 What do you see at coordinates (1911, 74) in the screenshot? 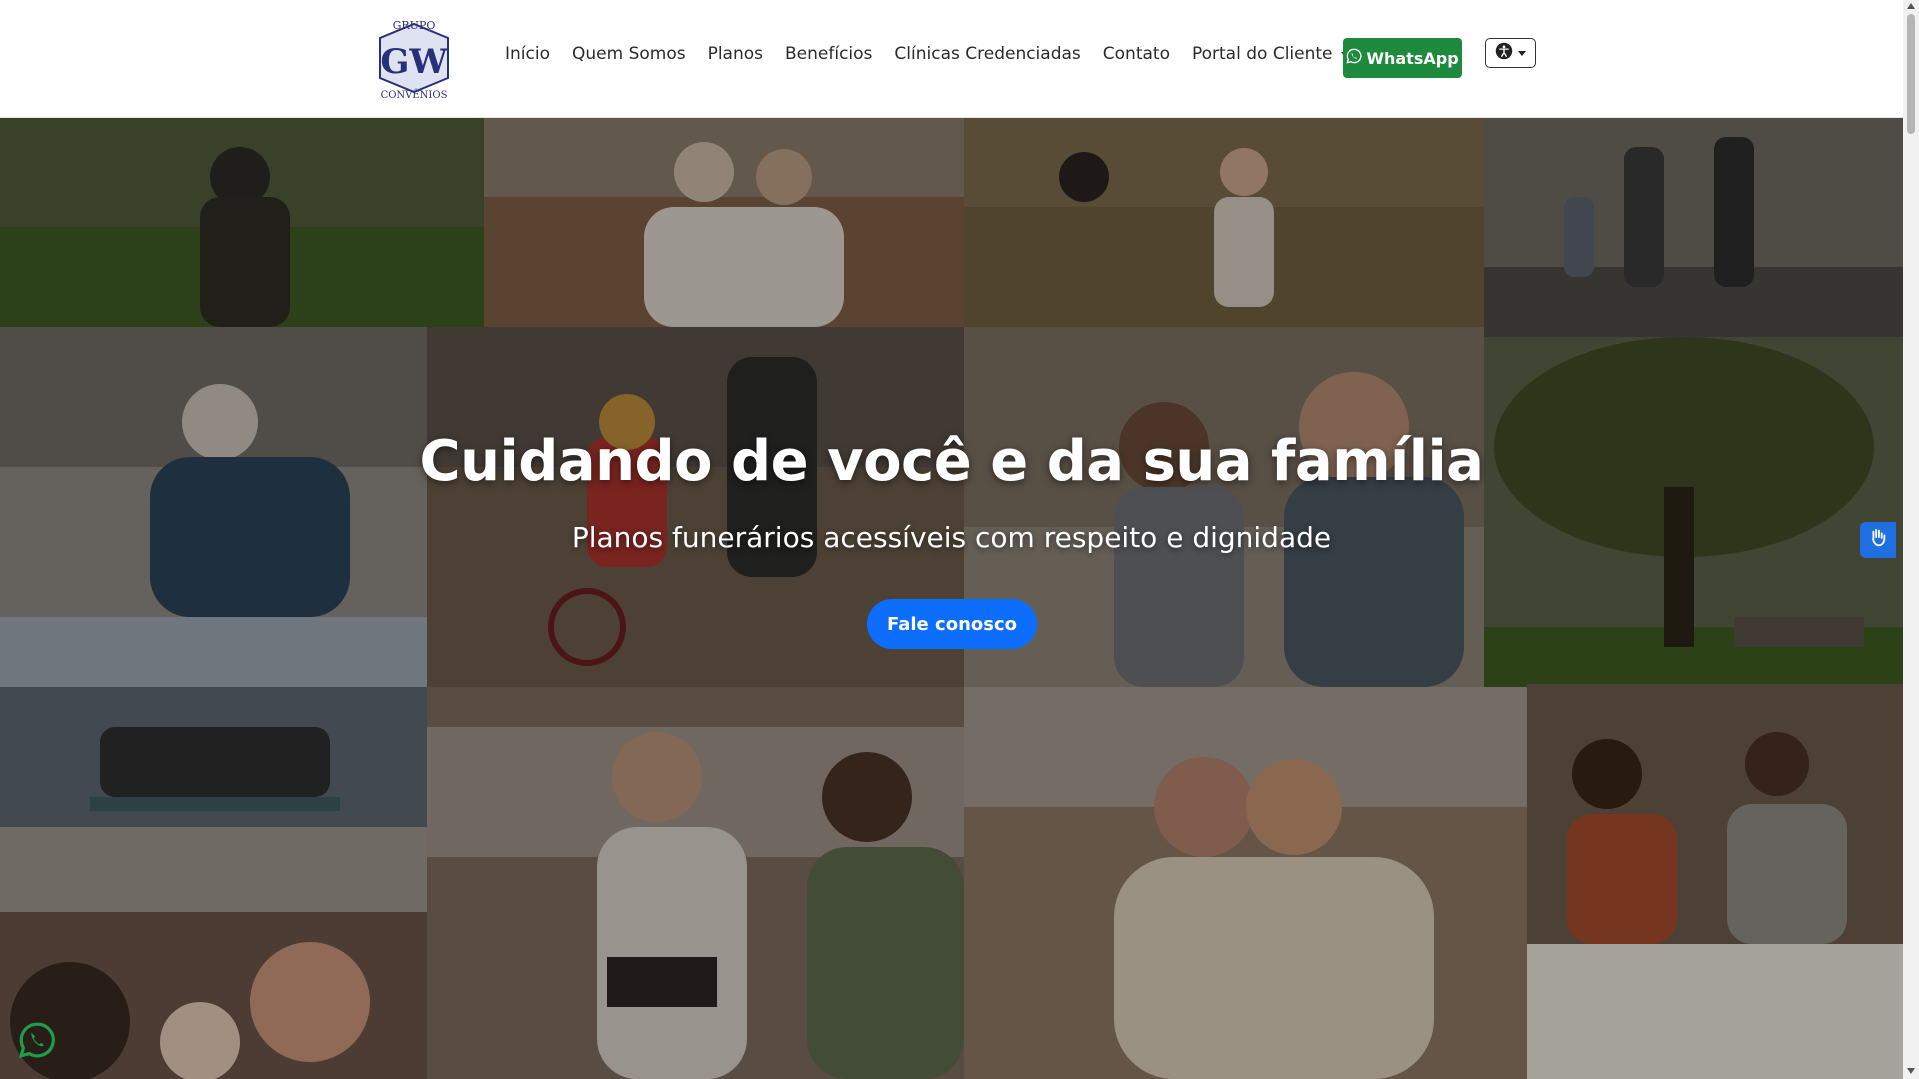
I see `scrollbar-thumb` at bounding box center [1911, 74].